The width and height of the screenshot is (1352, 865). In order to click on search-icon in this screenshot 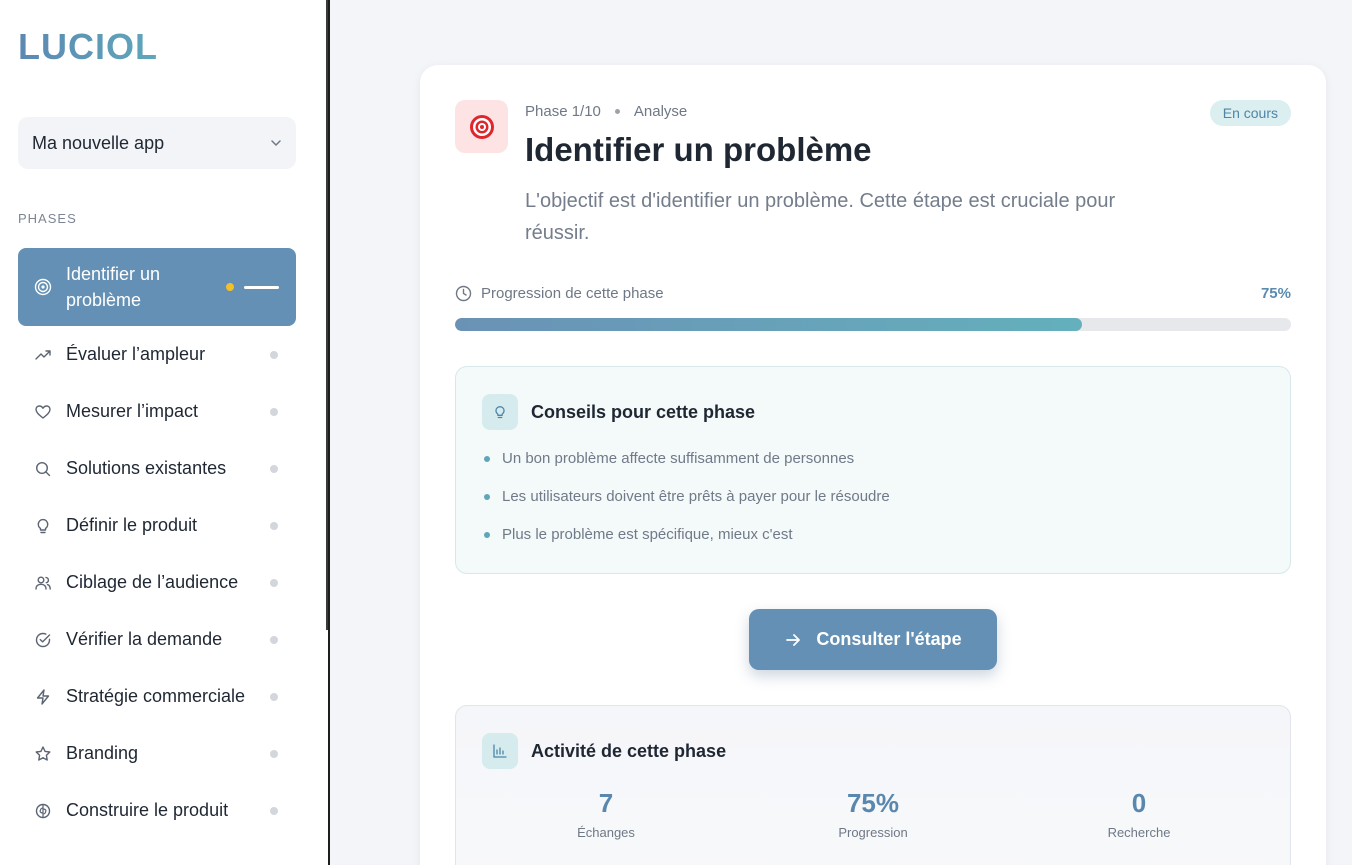, I will do `click(43, 468)`.